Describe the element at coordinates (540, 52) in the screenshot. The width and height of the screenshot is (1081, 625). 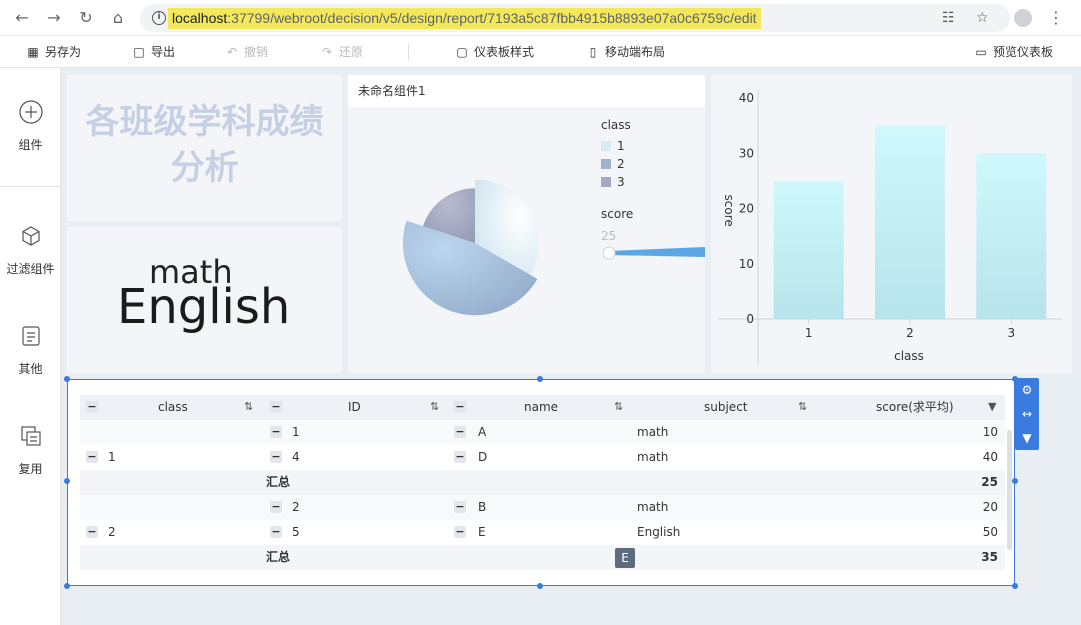
I see `designer-toolbar: ▦ 另存为 □ 导出 ↶ 撤销 ↷ 还原 ▢ 仪表板样式 ▯ 移动端布局 ▭ 预览仪表板` at that location.